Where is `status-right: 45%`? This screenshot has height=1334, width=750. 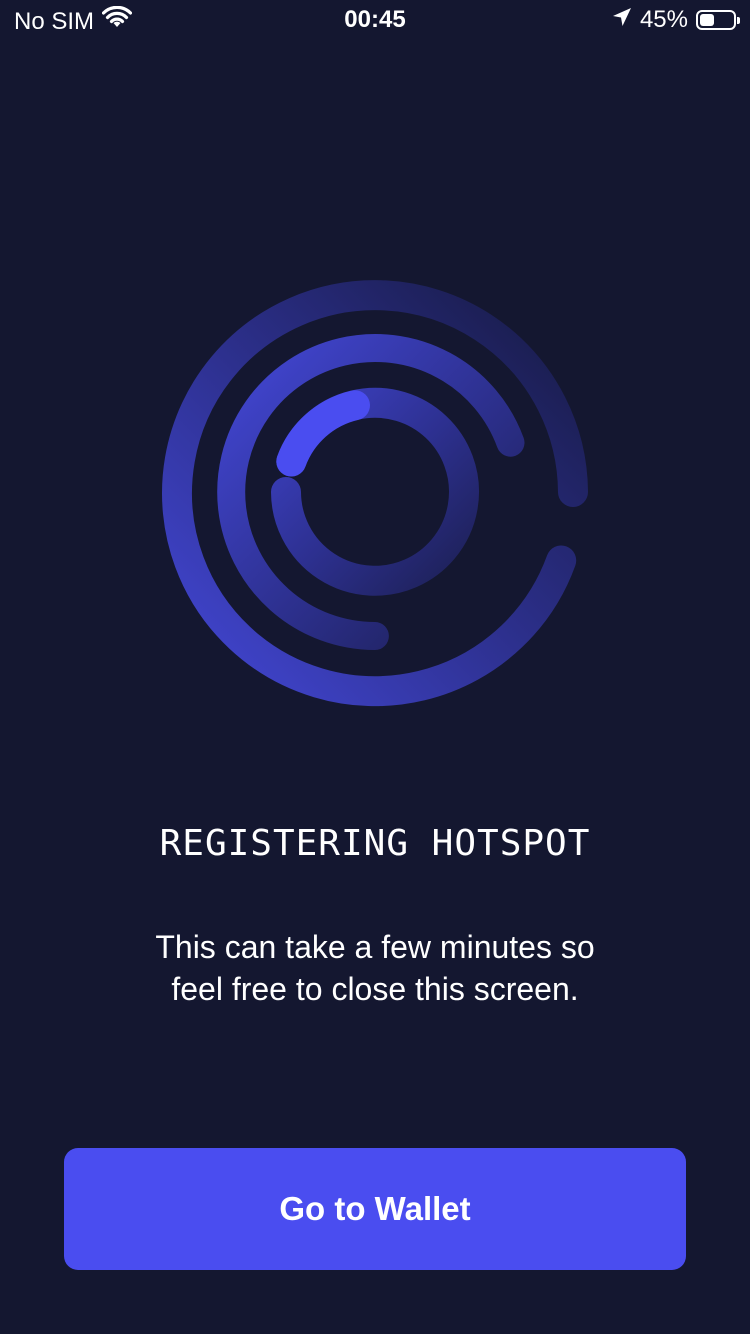
status-right: 45% is located at coordinates (676, 20).